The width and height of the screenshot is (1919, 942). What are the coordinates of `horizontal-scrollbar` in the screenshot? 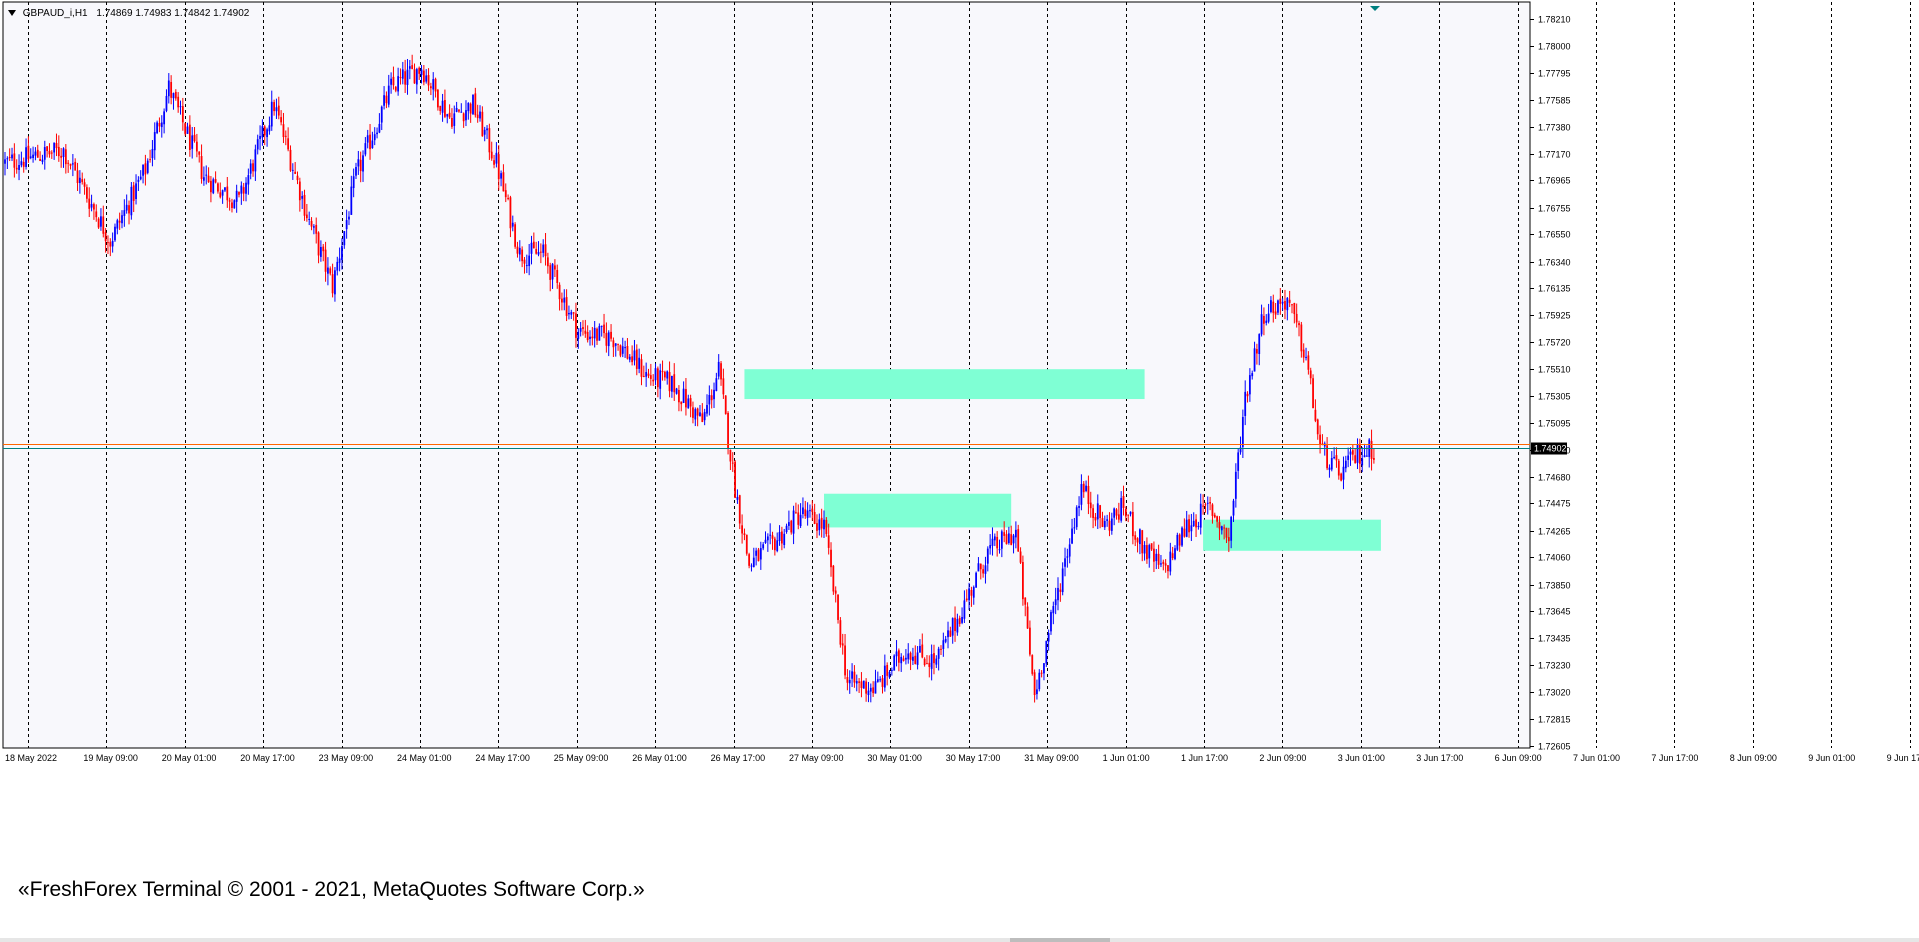 It's located at (959, 940).